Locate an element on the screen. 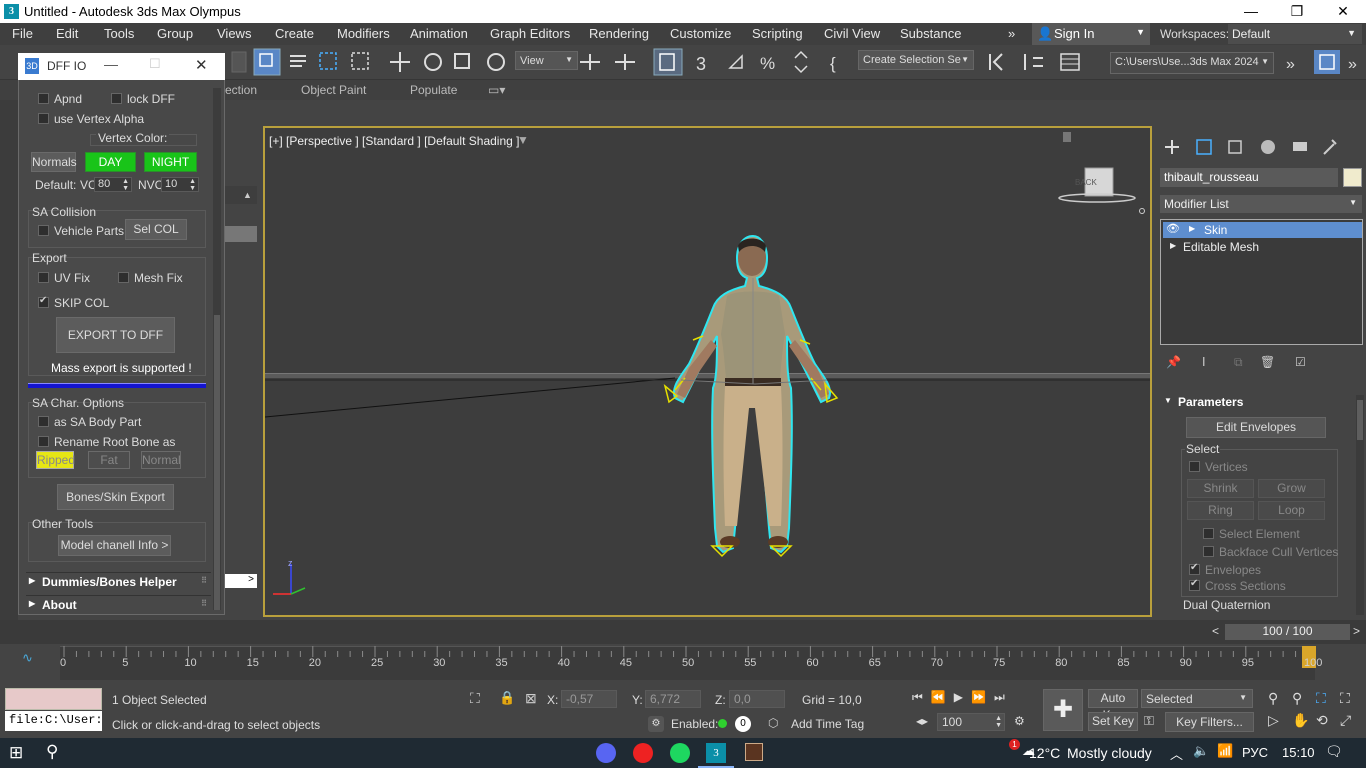 The width and height of the screenshot is (1366, 768). z-coordinate-field: 0,0 is located at coordinates (757, 699).